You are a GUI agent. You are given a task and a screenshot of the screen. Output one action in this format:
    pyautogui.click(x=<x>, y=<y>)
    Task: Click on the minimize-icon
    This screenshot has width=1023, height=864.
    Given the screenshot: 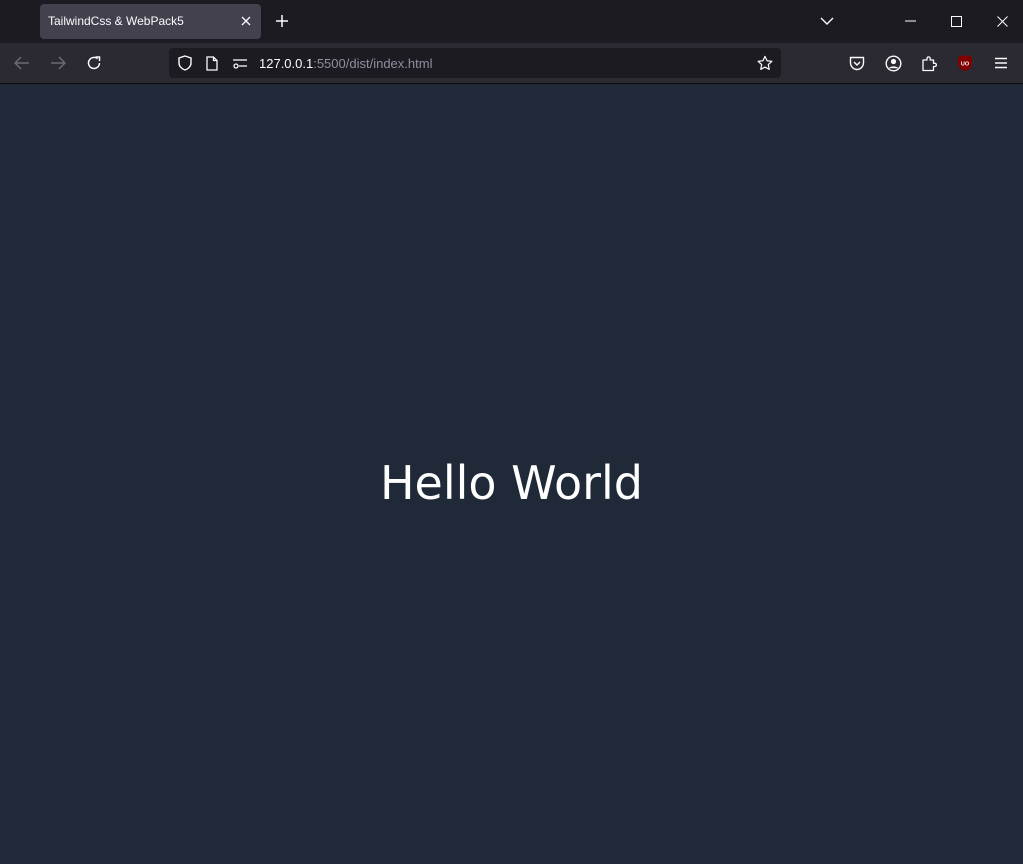 What is the action you would take?
    pyautogui.click(x=910, y=21)
    